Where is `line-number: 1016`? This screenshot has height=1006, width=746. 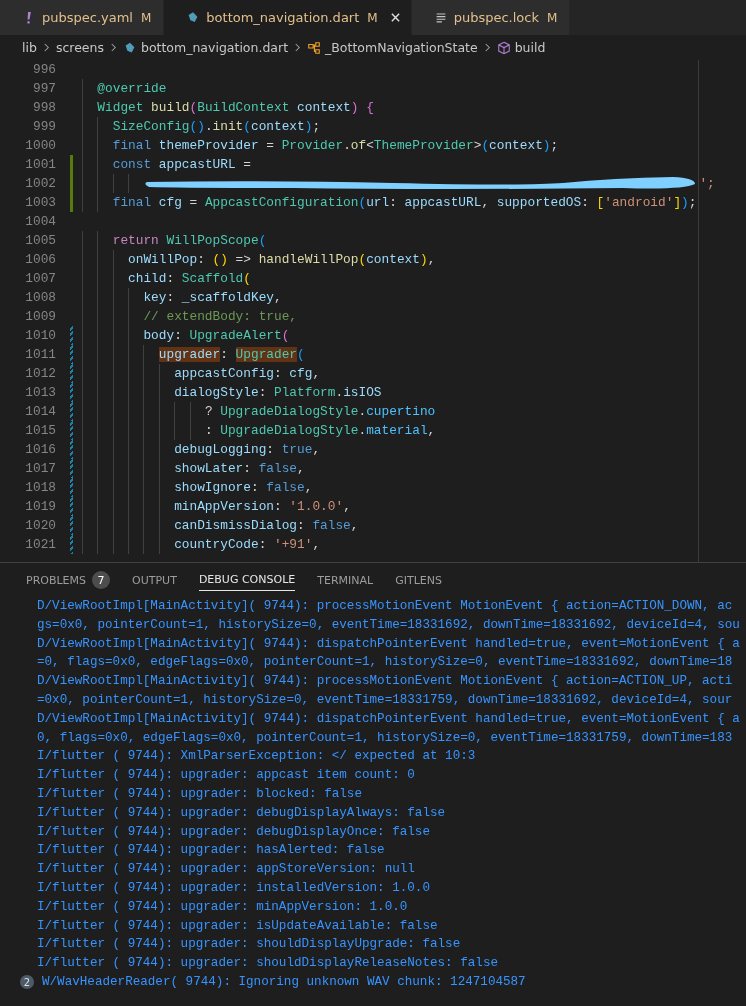
line-number: 1016 is located at coordinates (40, 450).